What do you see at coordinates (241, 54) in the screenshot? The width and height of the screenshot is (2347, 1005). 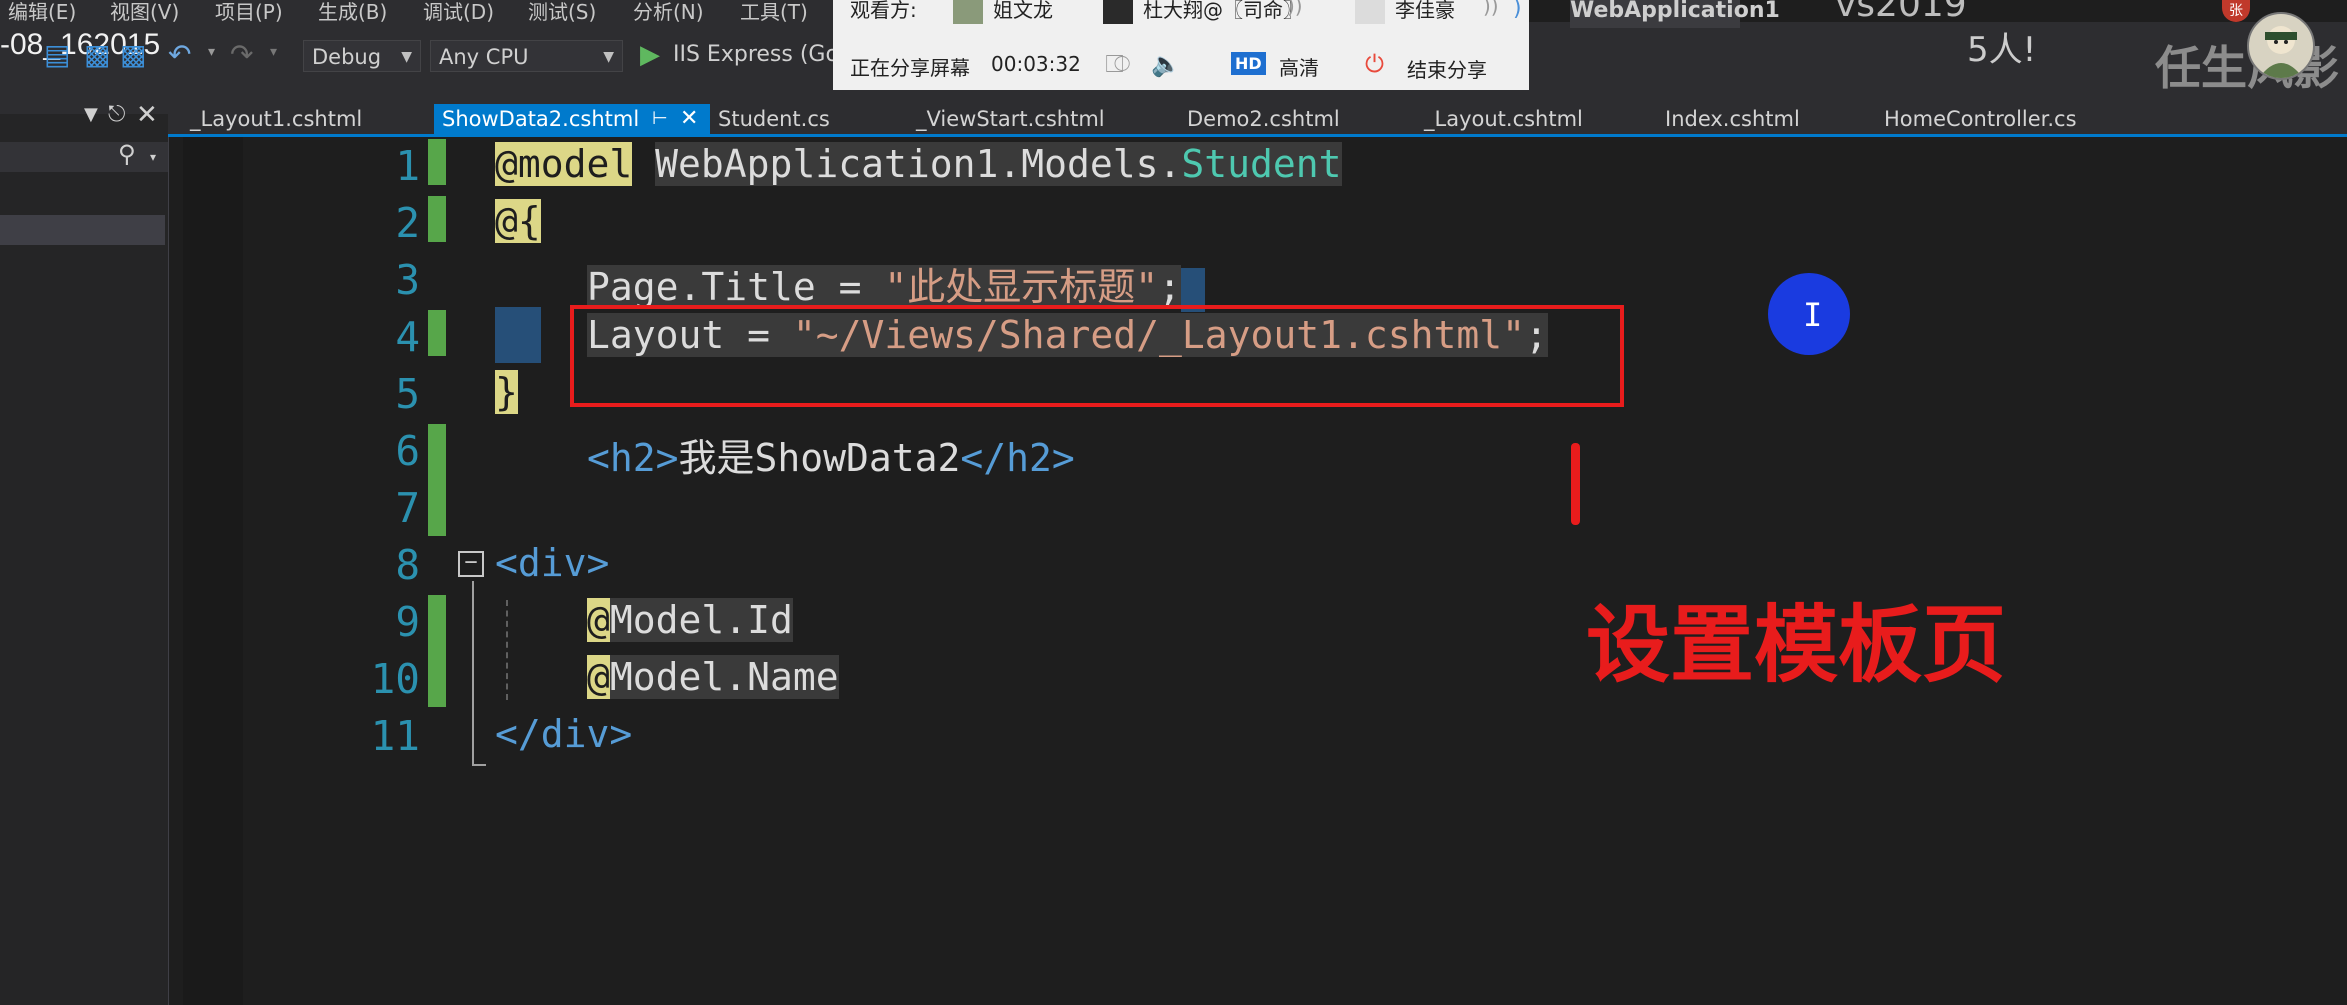 I see `redo-icon: ↷` at bounding box center [241, 54].